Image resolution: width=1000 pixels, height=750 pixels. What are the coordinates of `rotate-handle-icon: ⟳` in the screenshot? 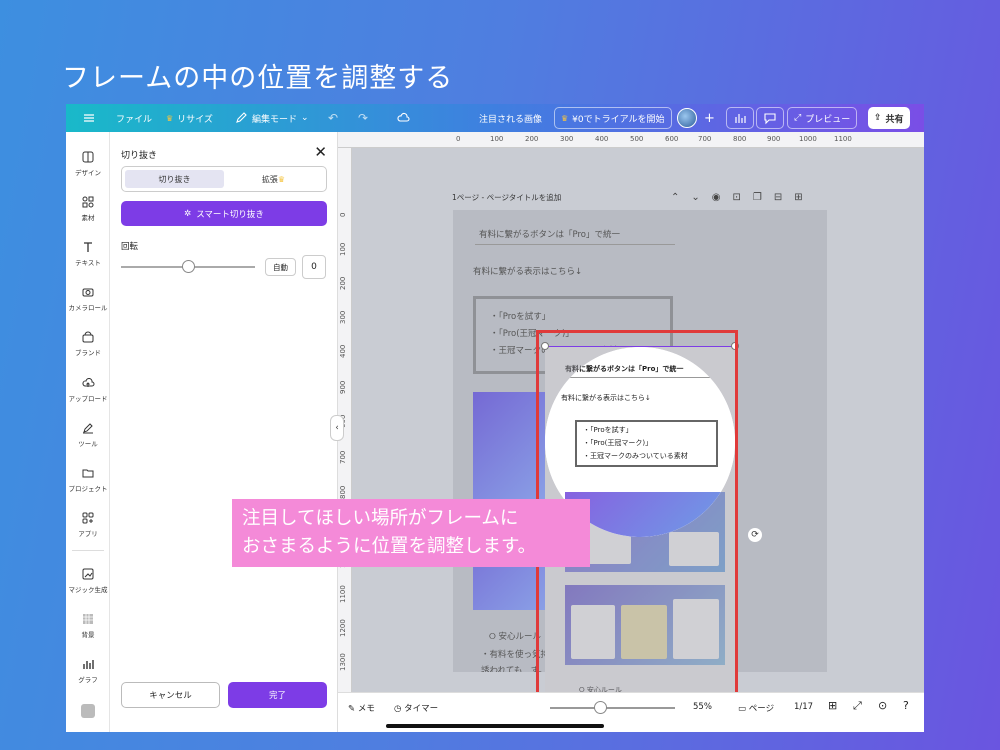 It's located at (755, 535).